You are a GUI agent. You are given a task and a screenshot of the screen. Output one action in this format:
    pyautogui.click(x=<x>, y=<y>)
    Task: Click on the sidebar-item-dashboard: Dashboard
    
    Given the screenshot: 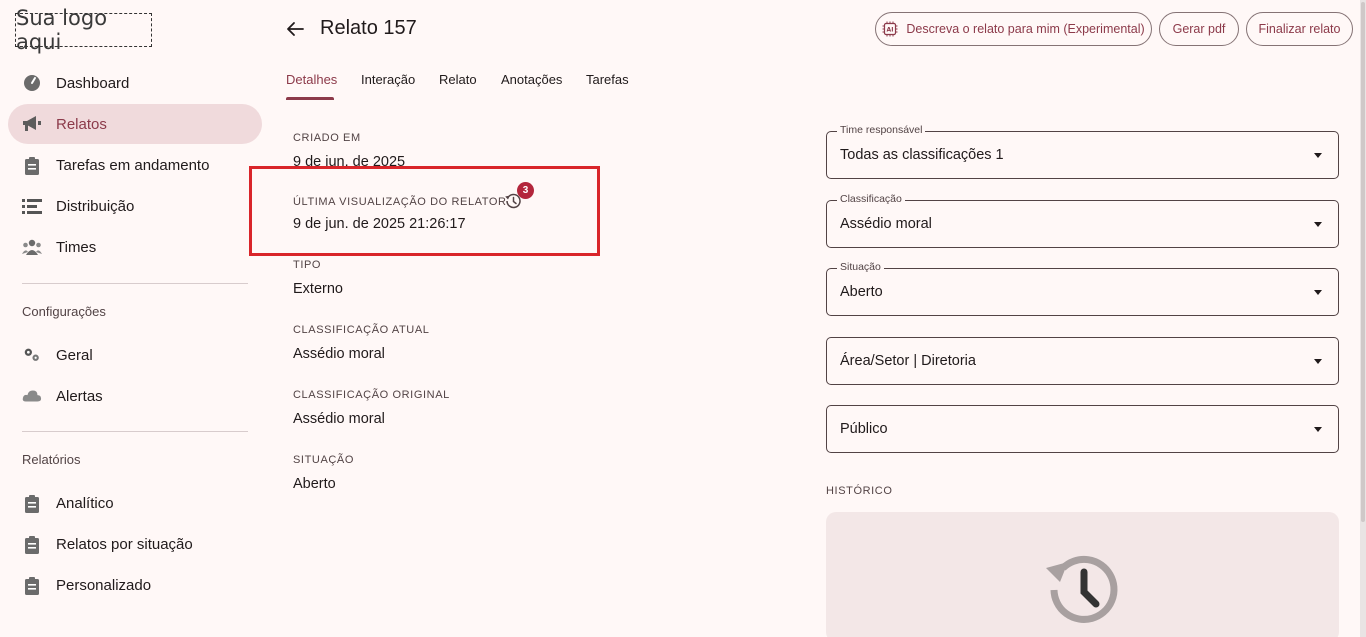 What is the action you would take?
    pyautogui.click(x=135, y=83)
    